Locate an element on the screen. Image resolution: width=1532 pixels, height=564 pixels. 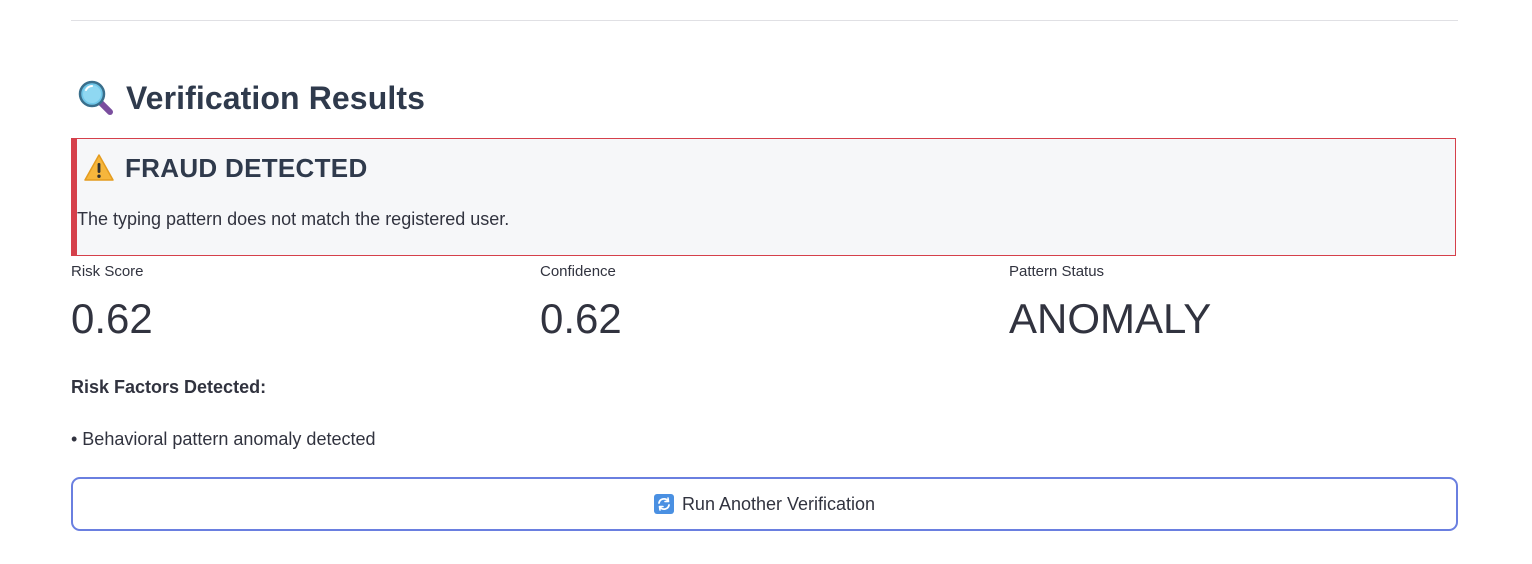
metric-value: ANOMALY is located at coordinates (1110, 318).